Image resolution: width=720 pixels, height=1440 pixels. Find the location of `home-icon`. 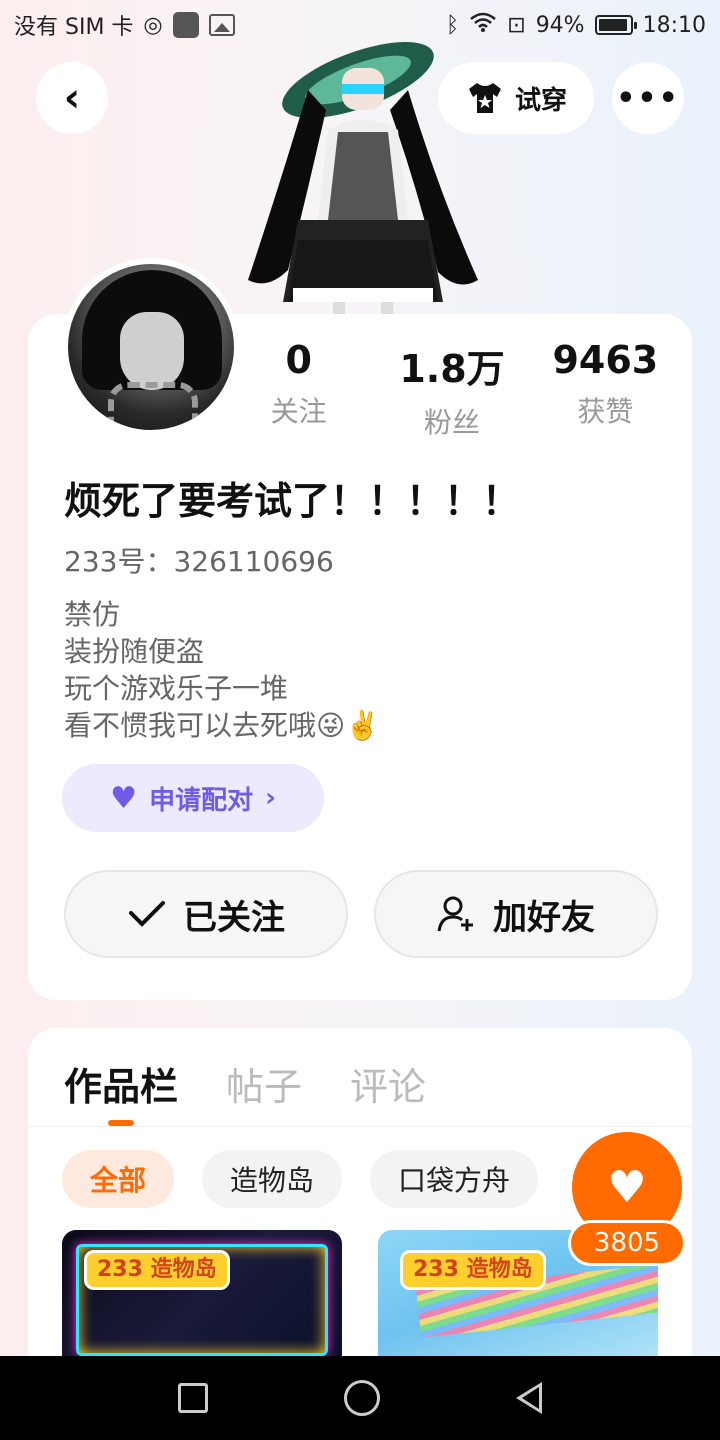

home-icon is located at coordinates (362, 1398).